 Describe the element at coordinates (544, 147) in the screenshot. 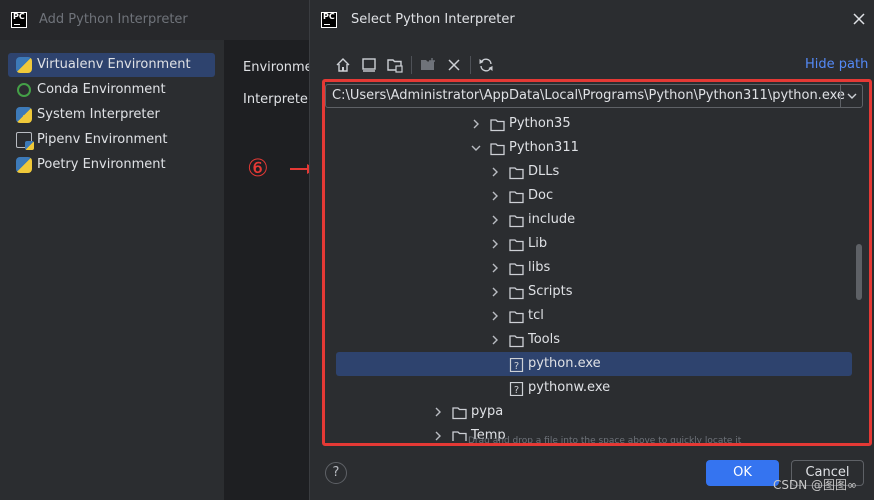

I see `tree-item-label: Python311` at that location.